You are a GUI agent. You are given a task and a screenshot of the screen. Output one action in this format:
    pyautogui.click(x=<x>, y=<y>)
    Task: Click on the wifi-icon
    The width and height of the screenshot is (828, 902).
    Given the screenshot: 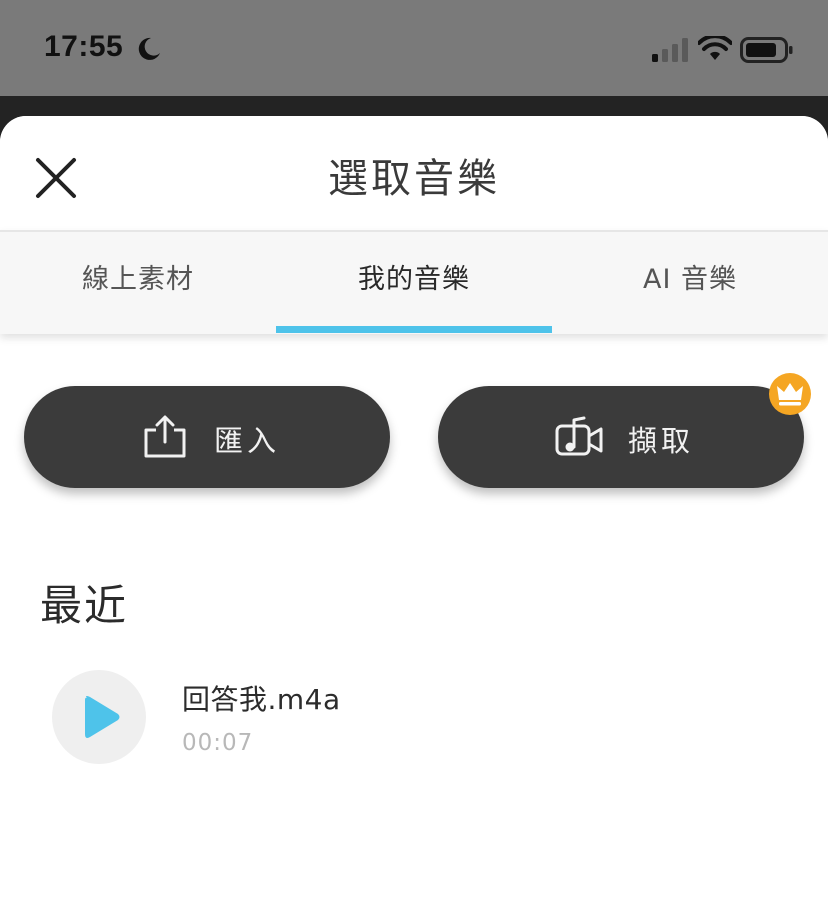 What is the action you would take?
    pyautogui.click(x=715, y=48)
    